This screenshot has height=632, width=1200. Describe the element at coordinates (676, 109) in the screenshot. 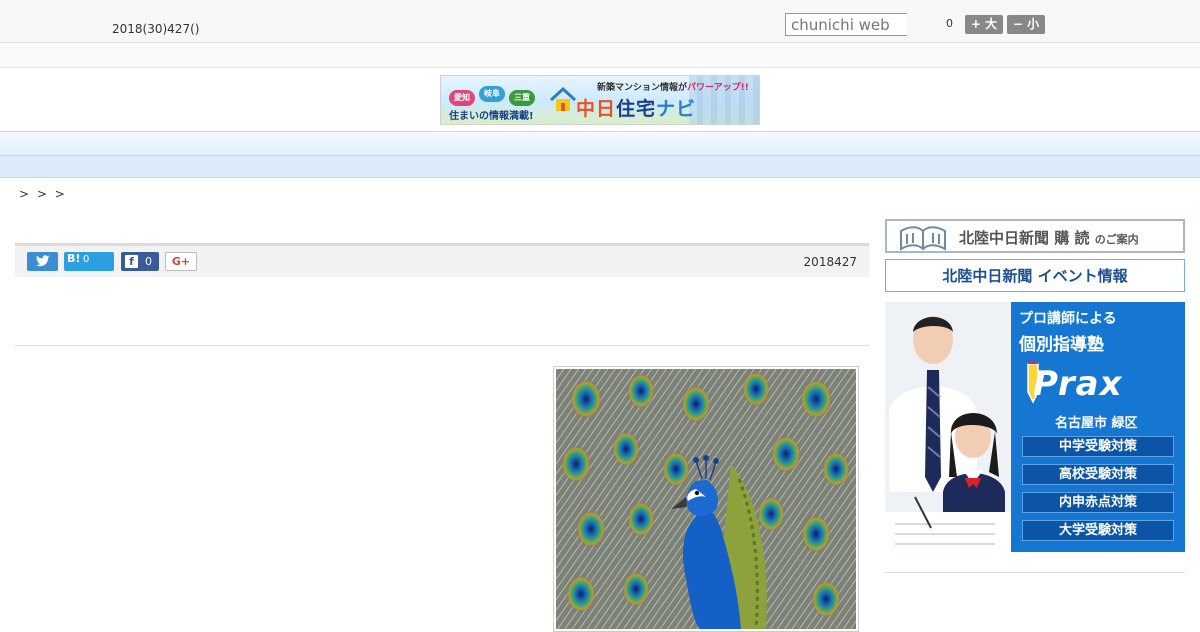

I see `brand-part: ナビ` at that location.